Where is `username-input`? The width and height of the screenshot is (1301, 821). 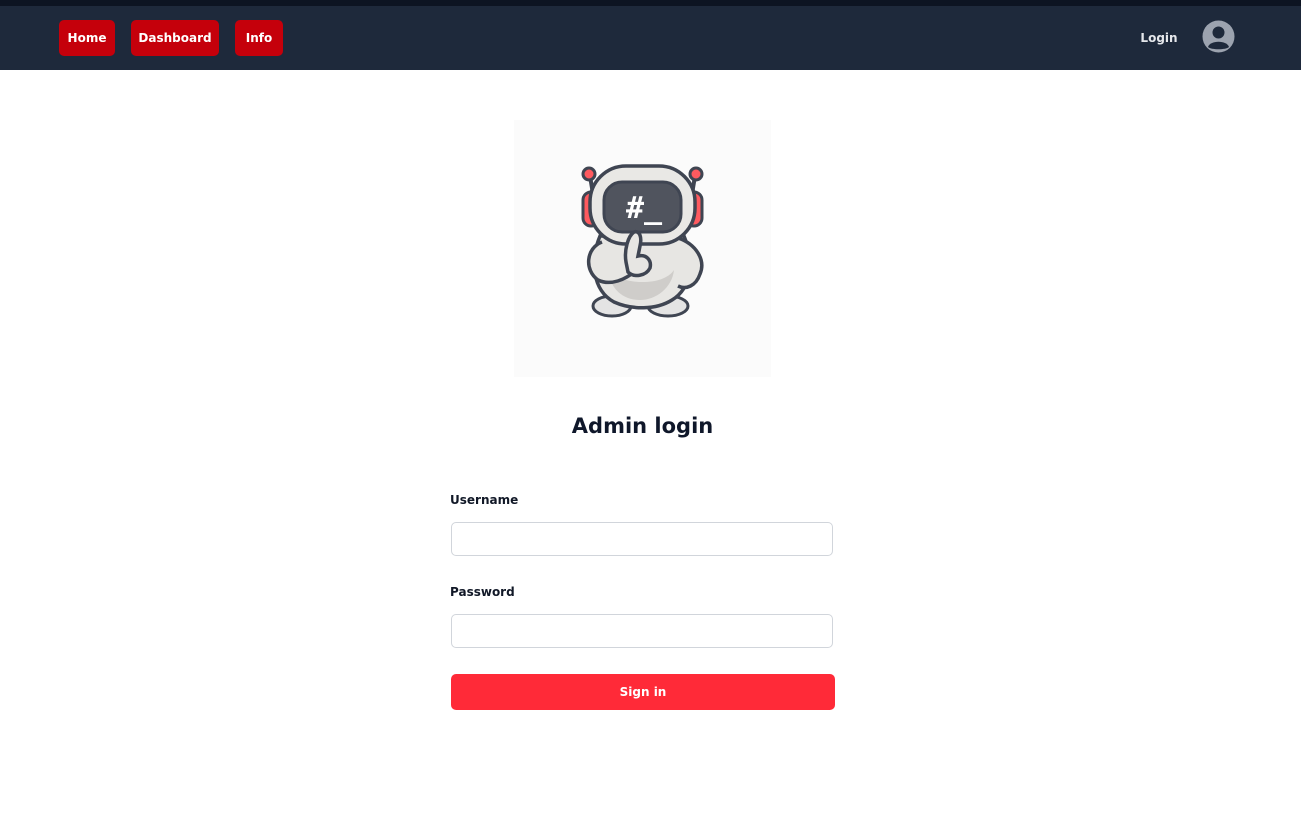 username-input is located at coordinates (642, 539).